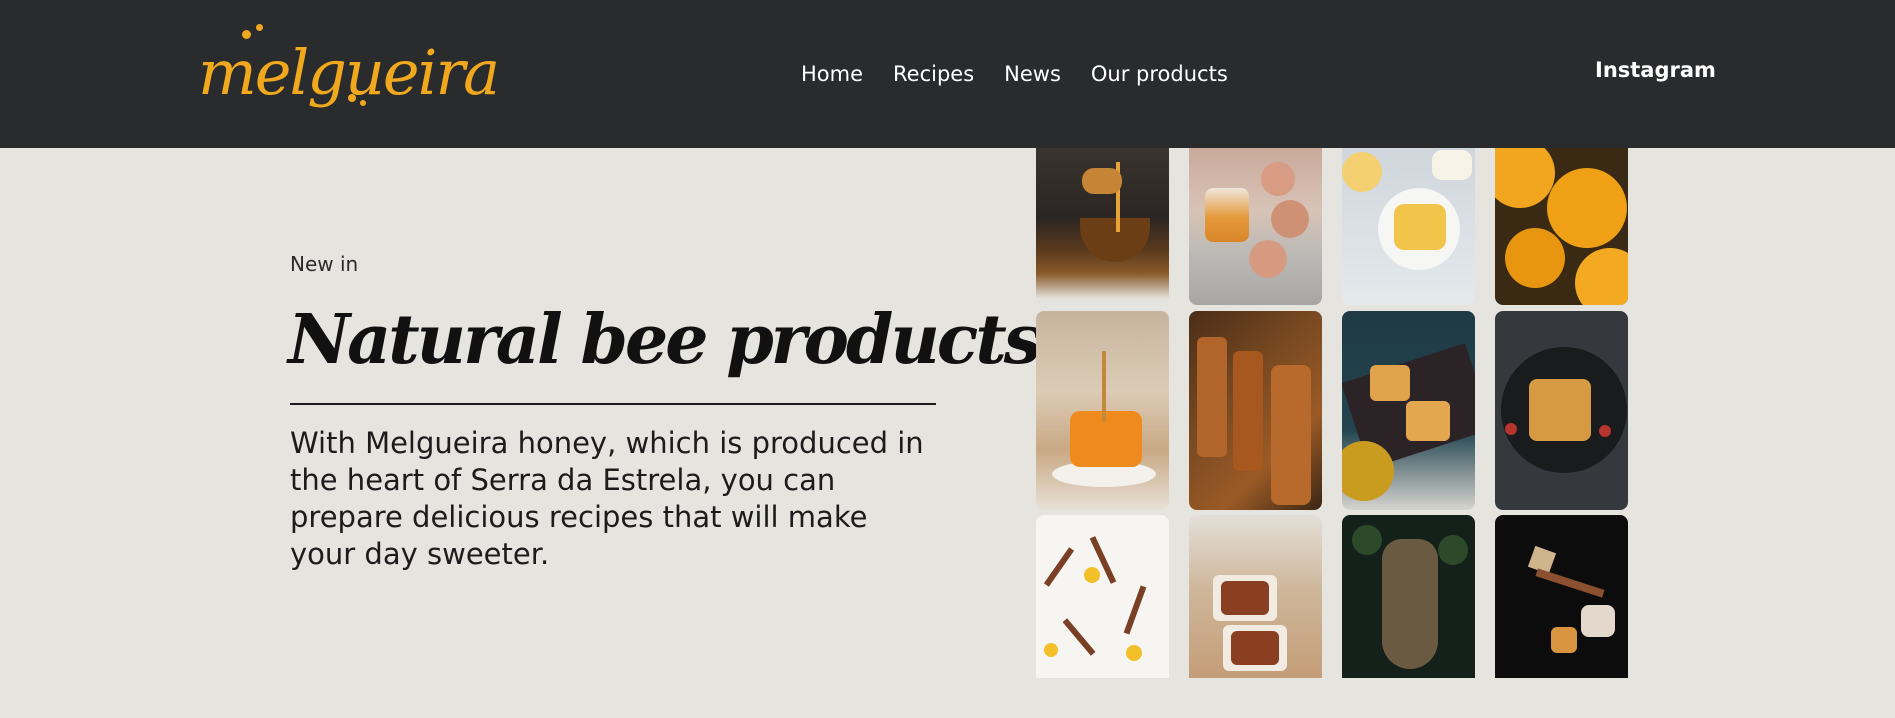 This screenshot has height=718, width=1895. What do you see at coordinates (1255, 226) in the screenshot?
I see `honey-jar-roses-photo` at bounding box center [1255, 226].